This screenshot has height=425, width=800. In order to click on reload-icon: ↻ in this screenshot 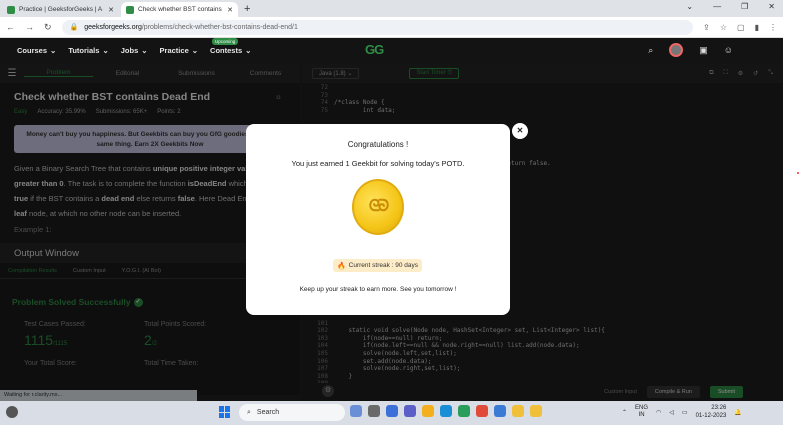, I will do `click(48, 27)`.